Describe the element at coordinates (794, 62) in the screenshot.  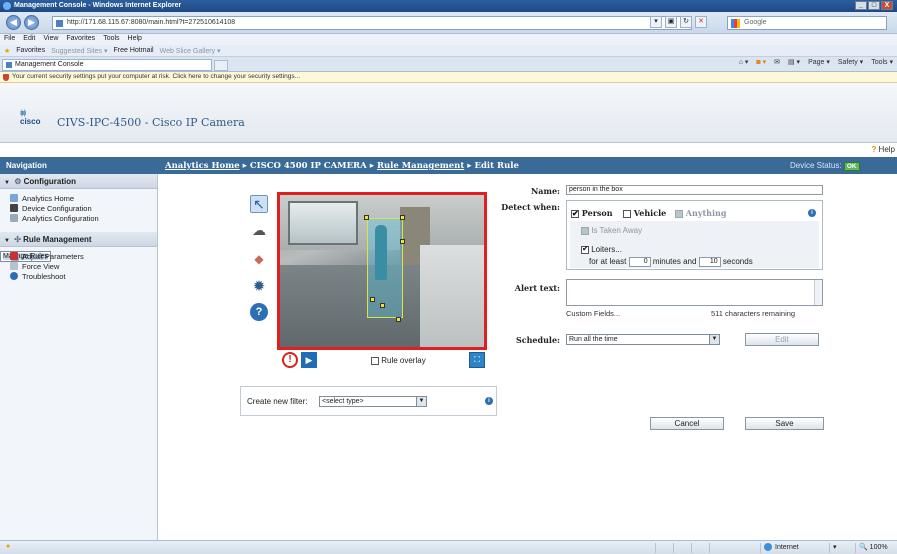
I see `print-icon: ▤ ▾` at that location.